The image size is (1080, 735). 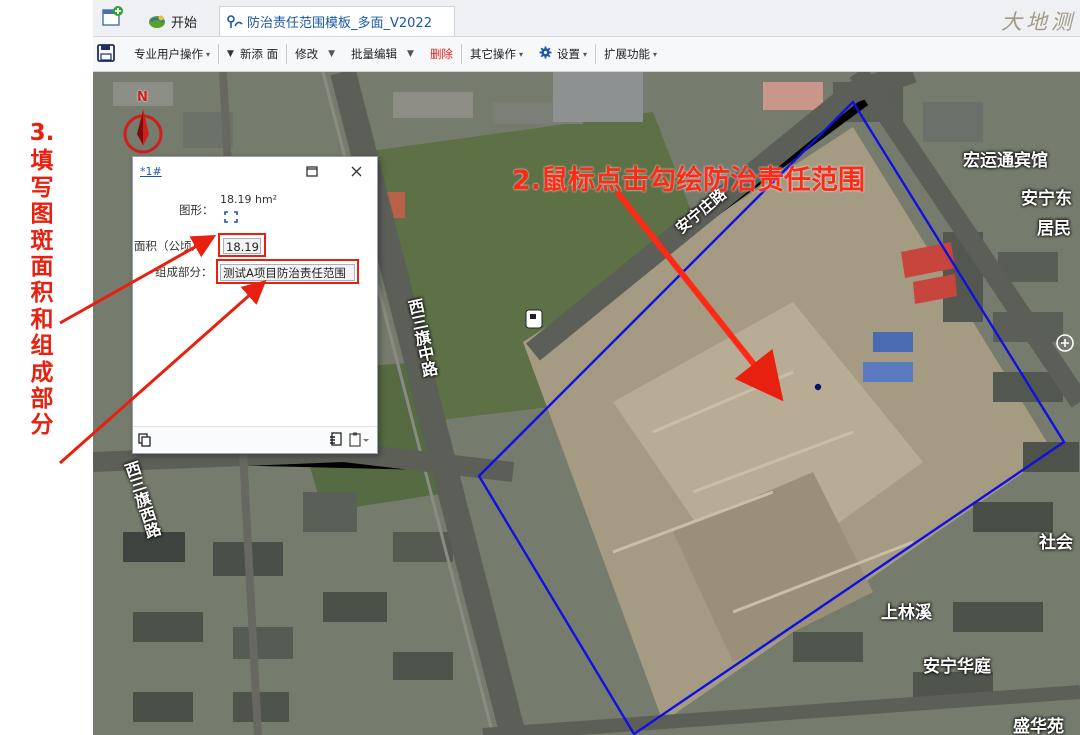 I want to click on annotation-char: 积, so click(x=42, y=293).